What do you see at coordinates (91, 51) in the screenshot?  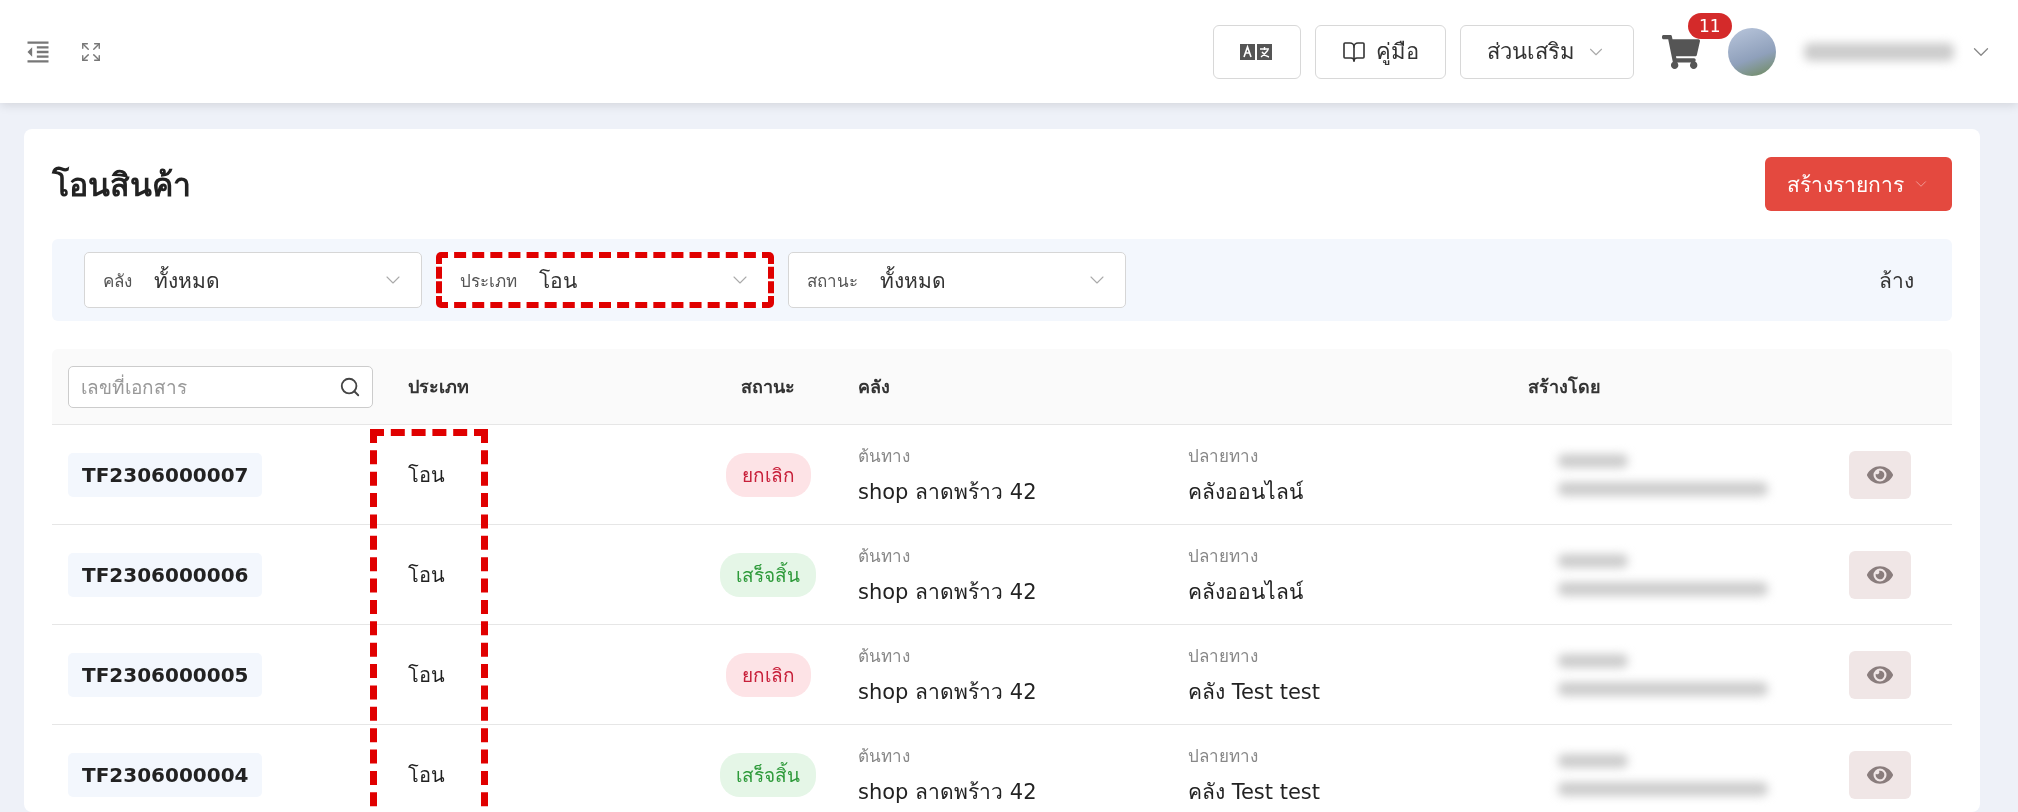 I see `fullscreen-icon` at bounding box center [91, 51].